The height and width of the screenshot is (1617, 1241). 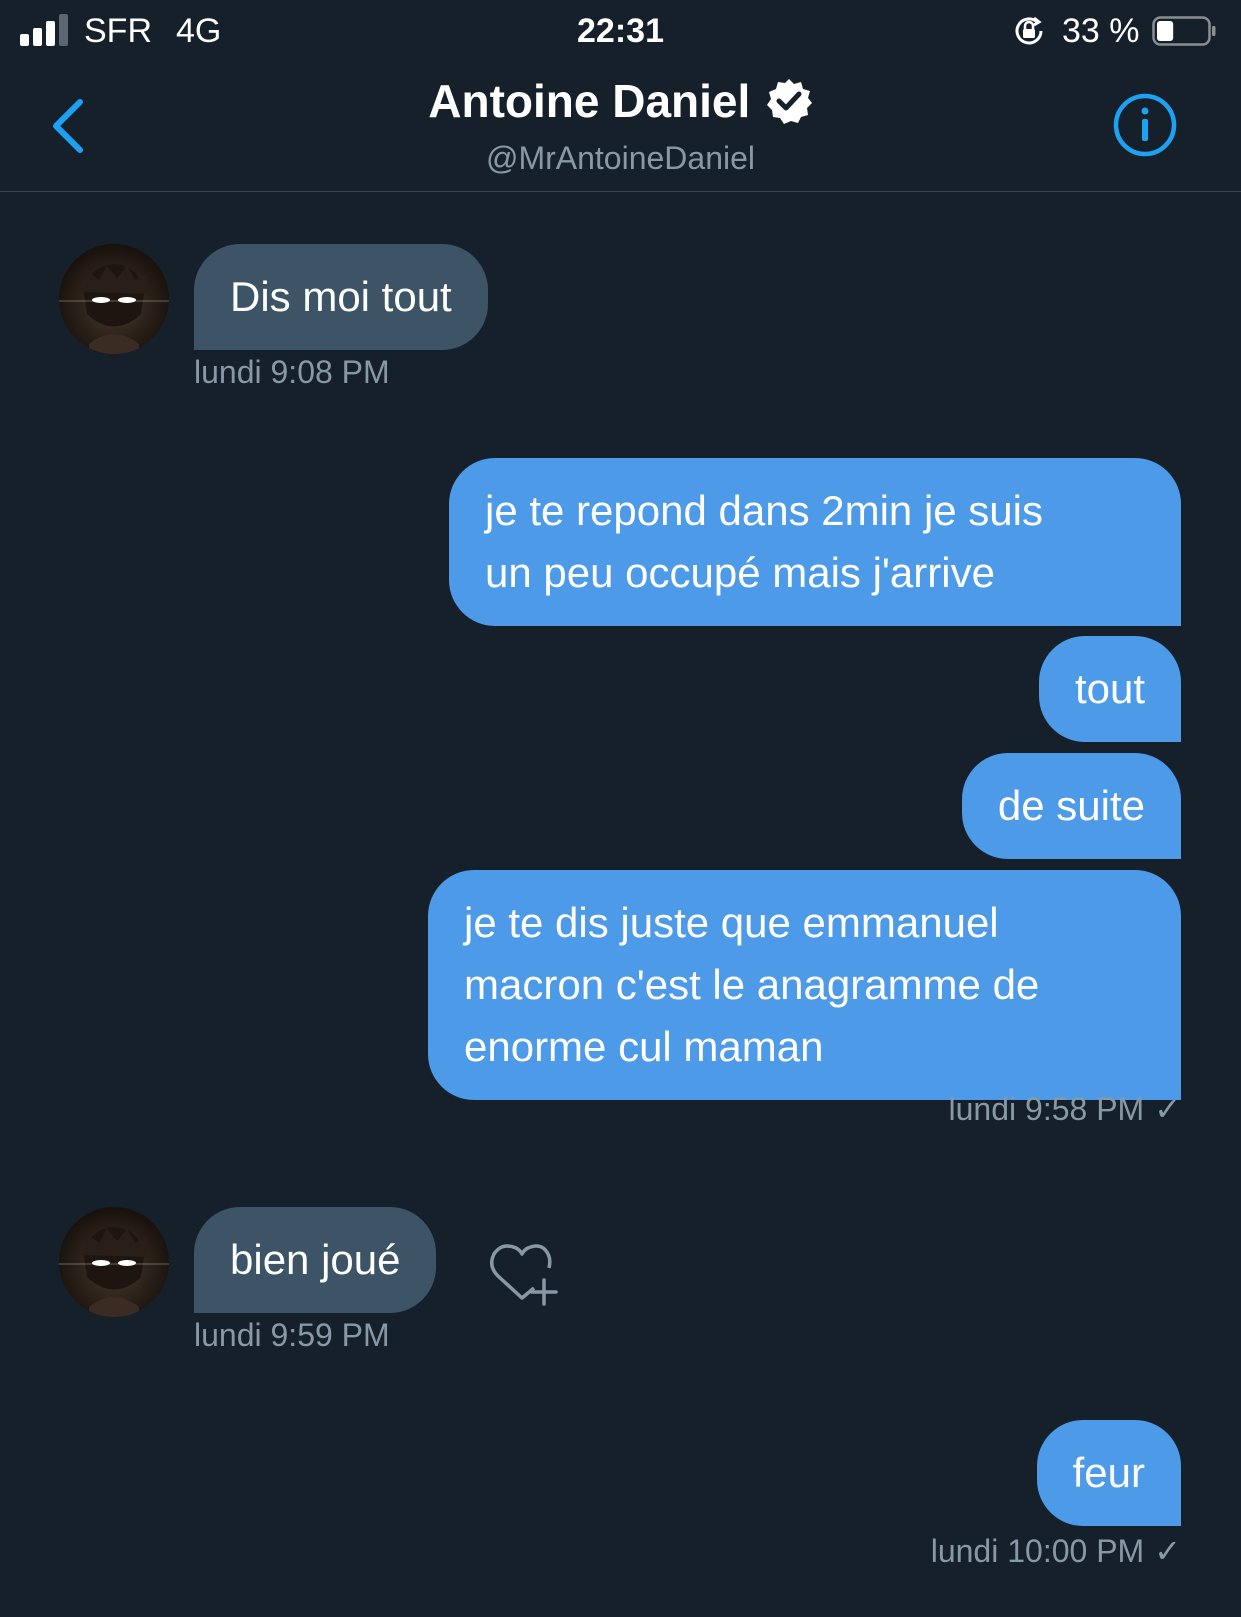 I want to click on conversation-header: Antoine Daniel @MrAntoineDaniel, so click(x=620, y=128).